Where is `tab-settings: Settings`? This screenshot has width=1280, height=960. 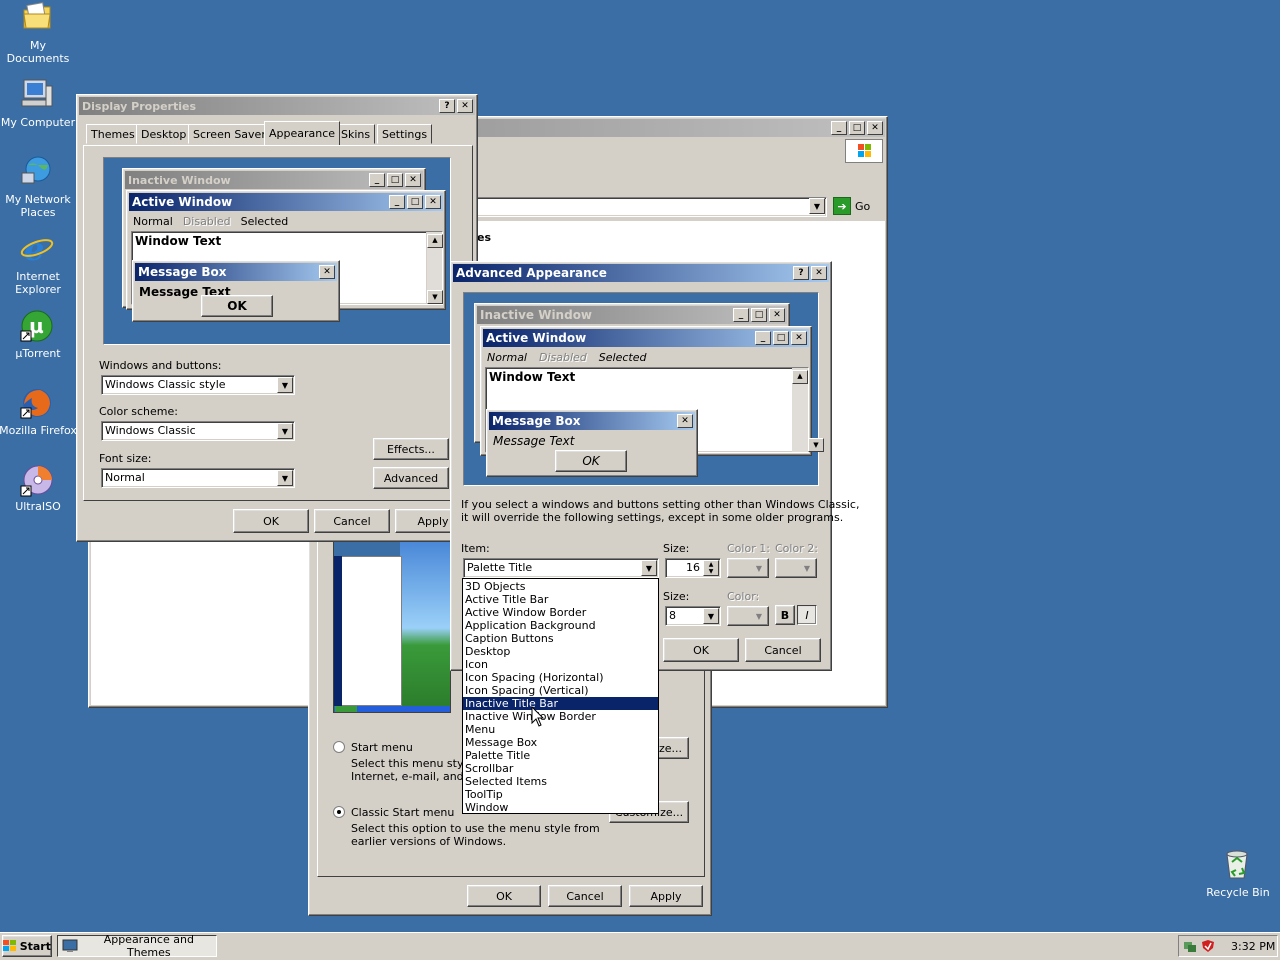
tab-settings: Settings is located at coordinates (405, 134).